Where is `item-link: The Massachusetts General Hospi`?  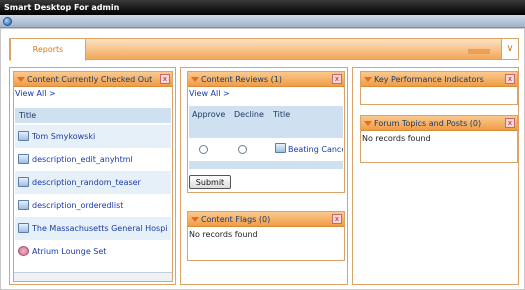
item-link: The Massachusetts General Hospi is located at coordinates (100, 228).